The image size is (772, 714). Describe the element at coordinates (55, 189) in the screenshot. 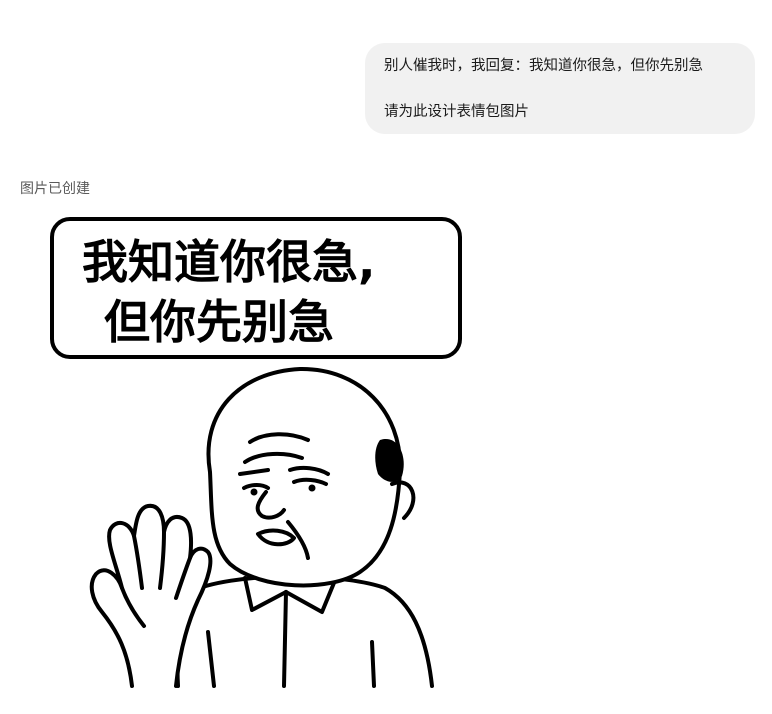

I see `image-created-status: 图片已创建` at that location.